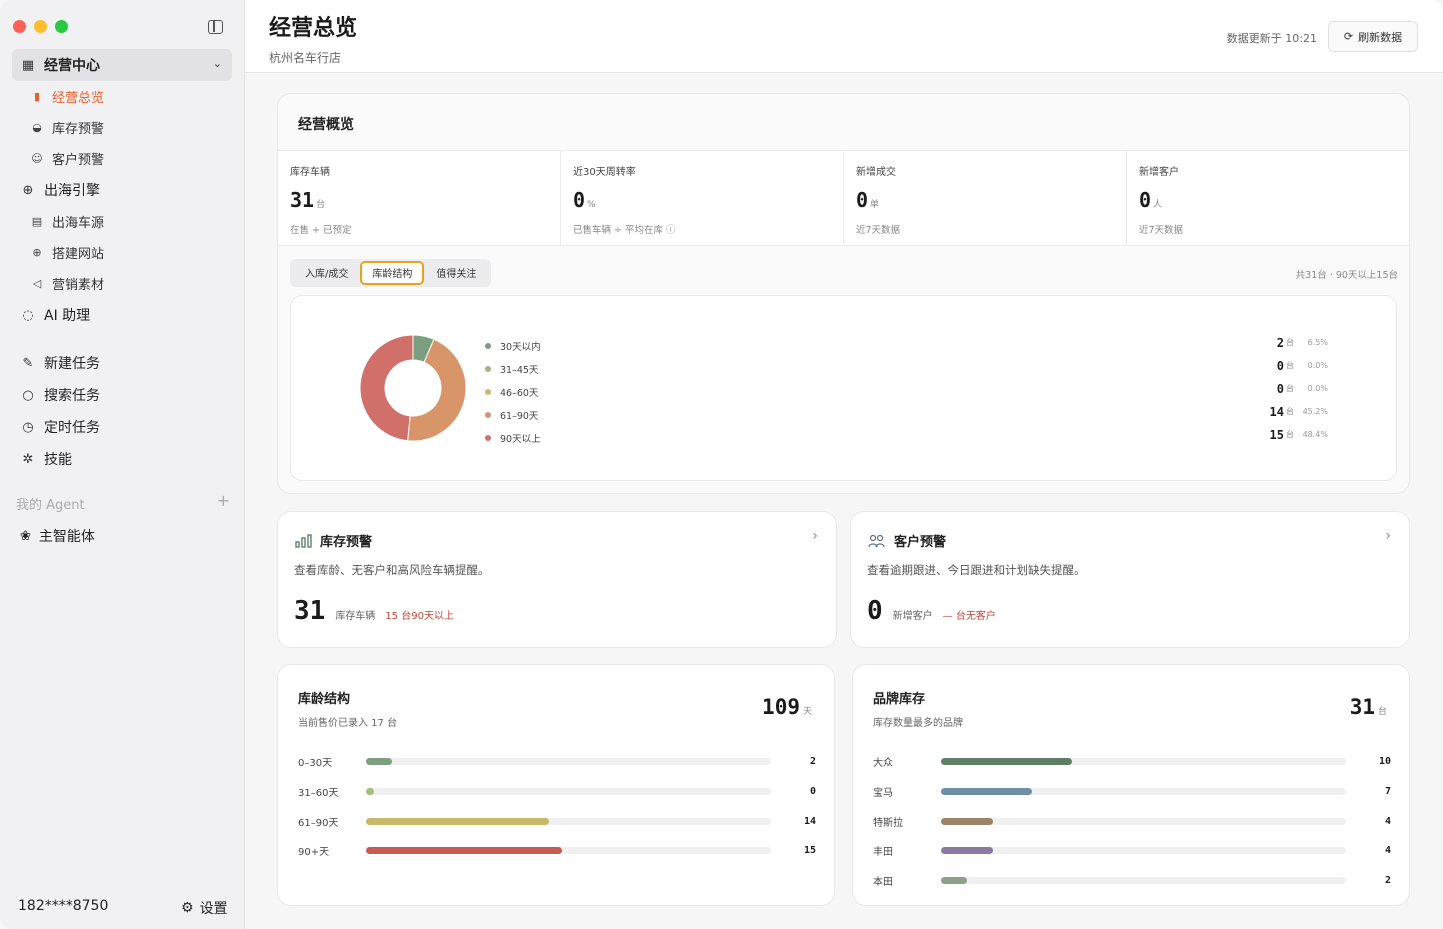  What do you see at coordinates (122, 395) in the screenshot?
I see `nav-search-task: ○ 搜索任务` at bounding box center [122, 395].